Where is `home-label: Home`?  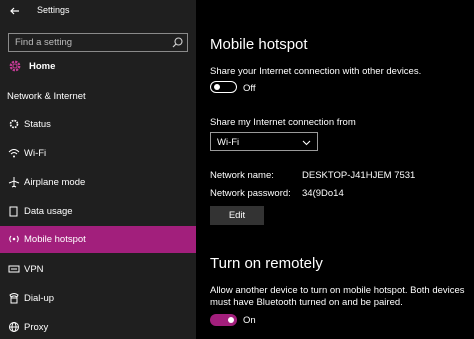 home-label: Home is located at coordinates (42, 66).